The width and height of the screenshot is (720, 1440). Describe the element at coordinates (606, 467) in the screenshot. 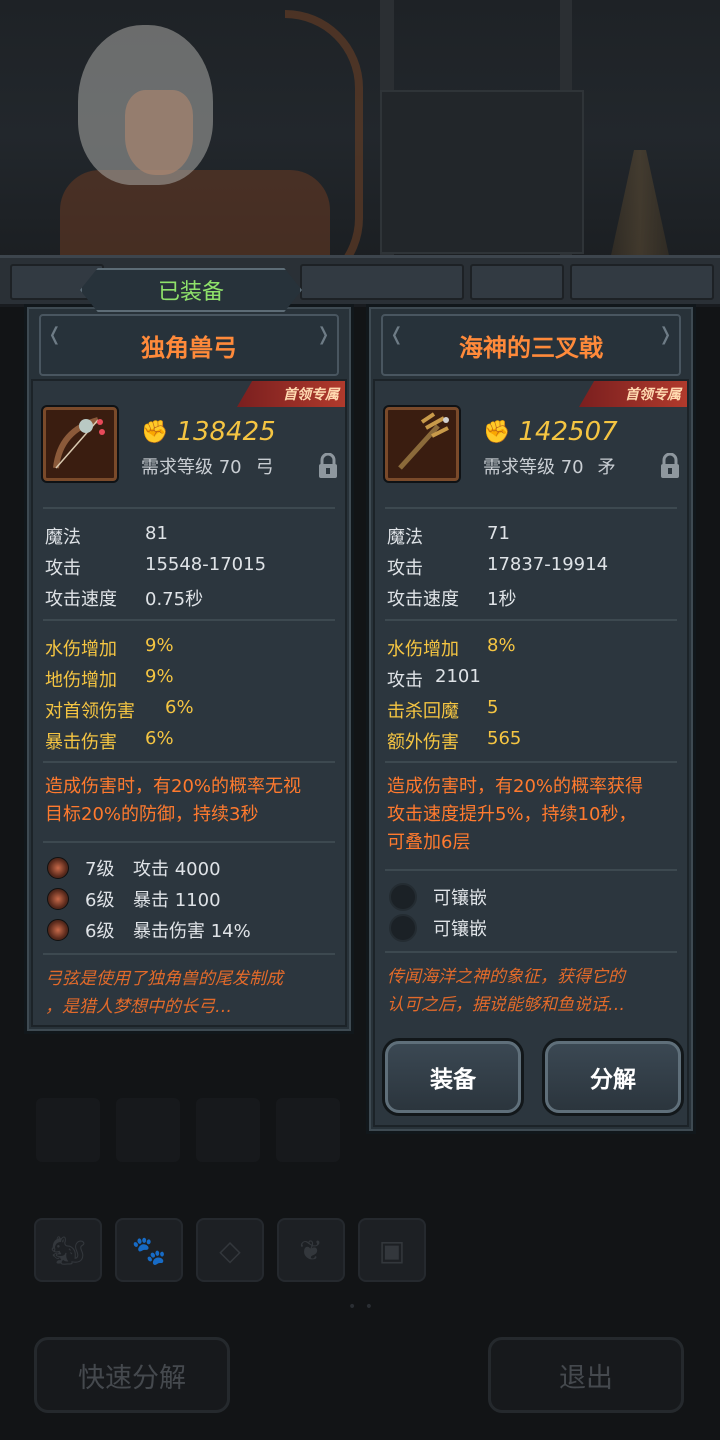

I see `weapon-type: 矛` at that location.